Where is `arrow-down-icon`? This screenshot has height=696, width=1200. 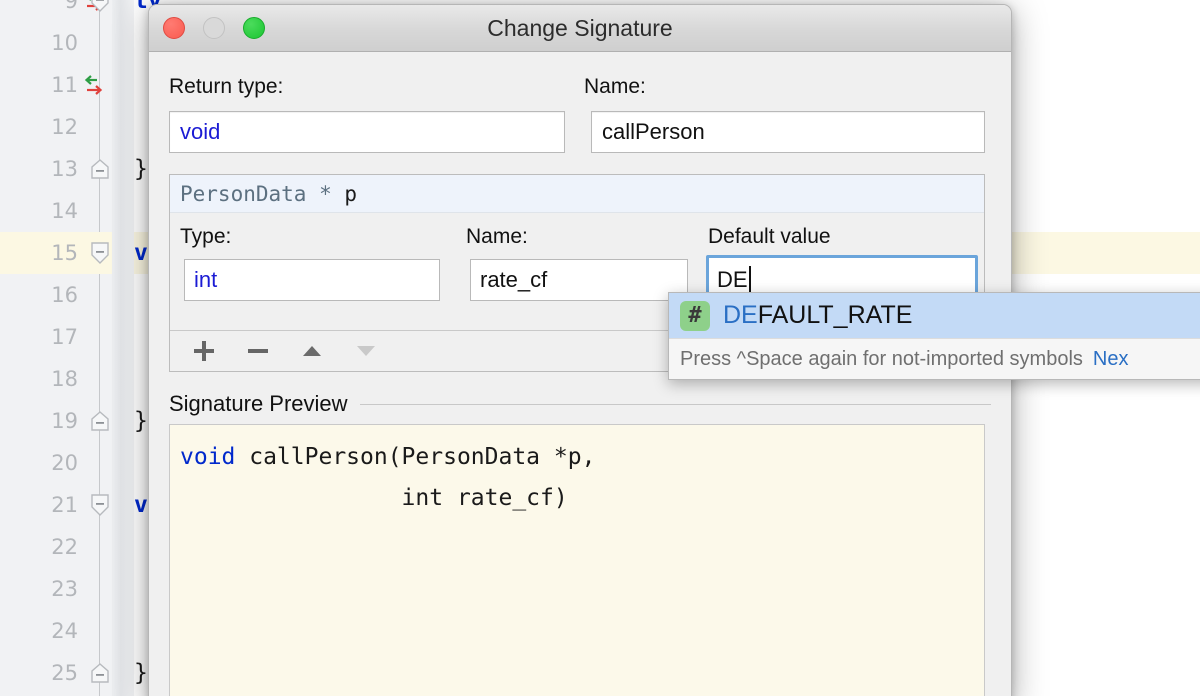 arrow-down-icon is located at coordinates (366, 351).